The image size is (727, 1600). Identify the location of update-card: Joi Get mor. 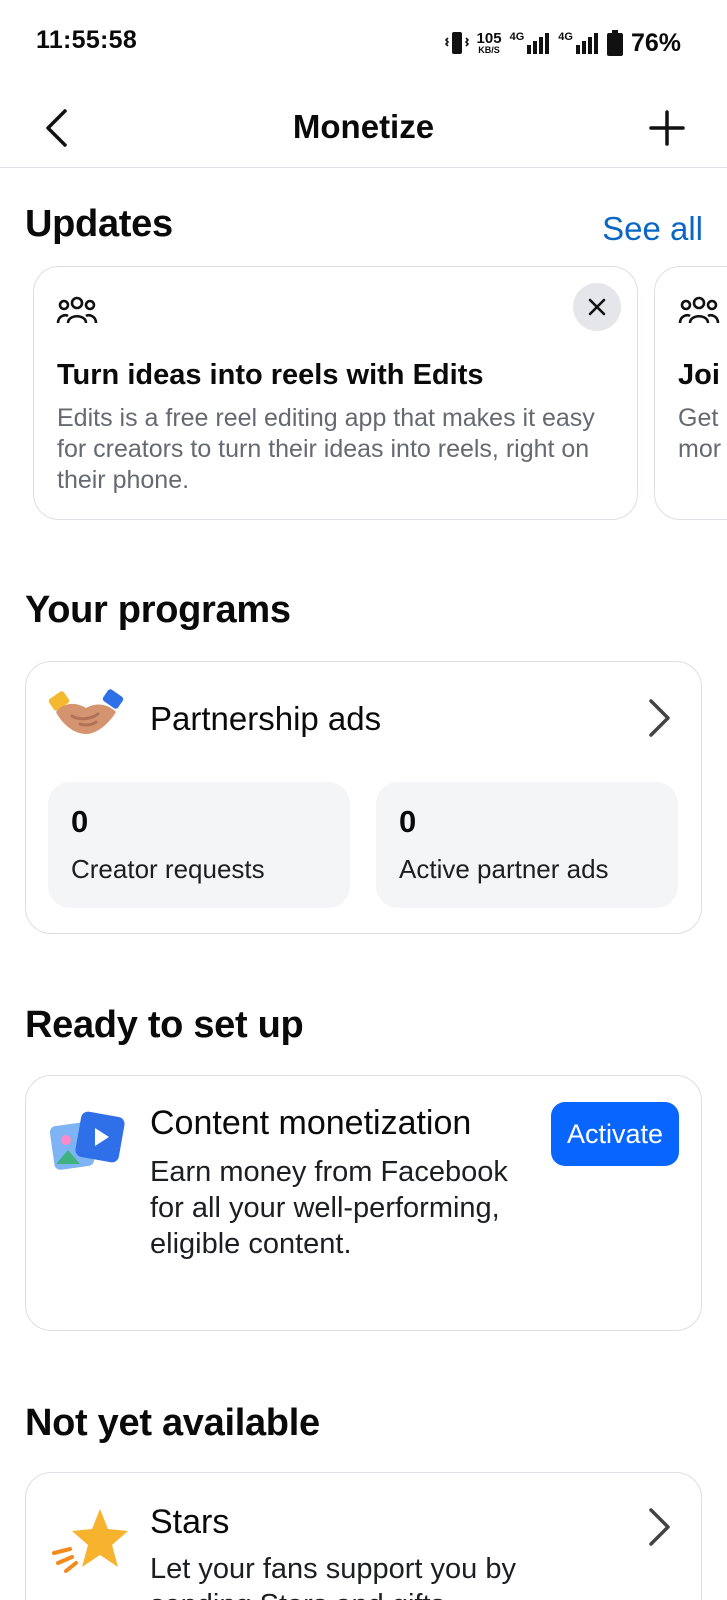
(690, 393).